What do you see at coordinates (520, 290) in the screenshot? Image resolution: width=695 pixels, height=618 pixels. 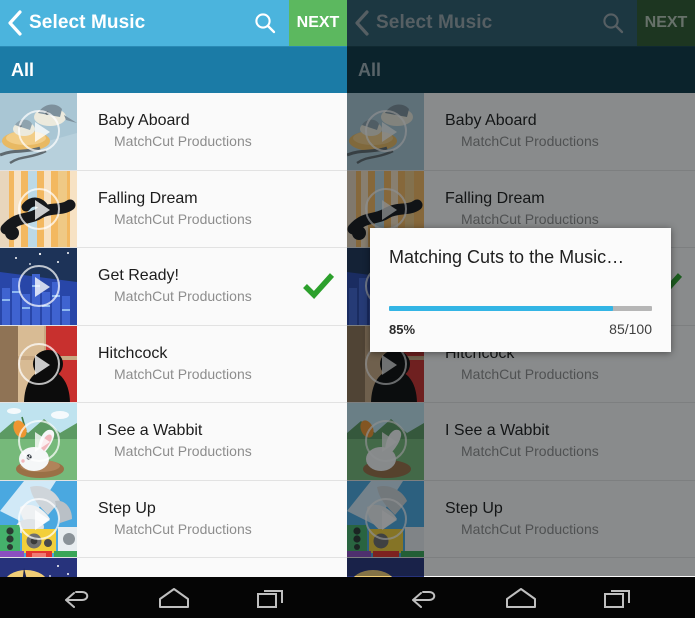 I see `progress-dialog: Matching Cuts to the Music… 85% 85/100` at bounding box center [520, 290].